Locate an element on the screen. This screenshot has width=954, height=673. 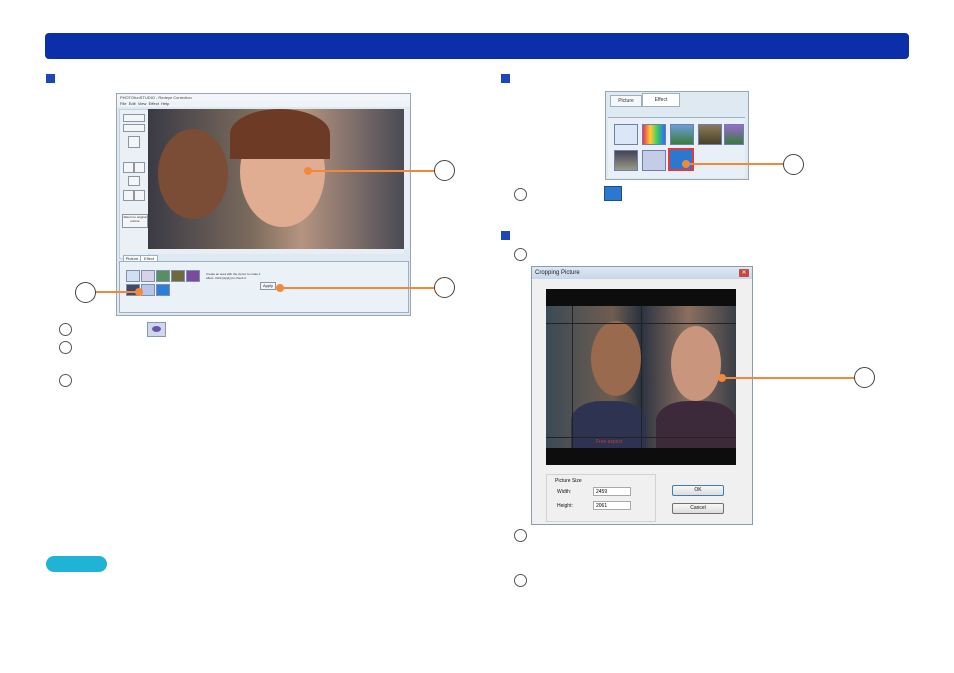
cancel-button: Cancel is located at coordinates (698, 508).